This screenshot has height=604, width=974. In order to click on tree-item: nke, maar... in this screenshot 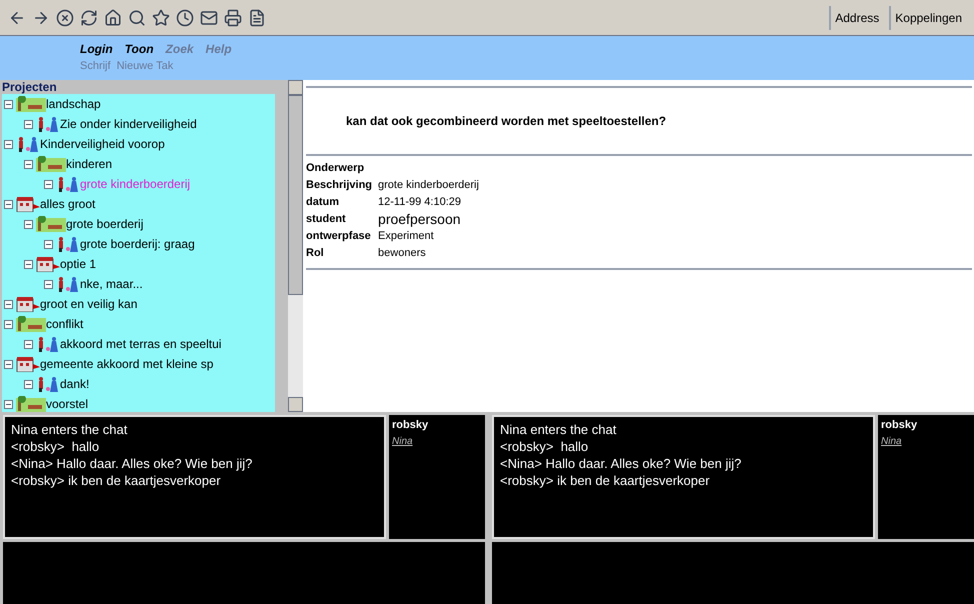, I will do `click(111, 284)`.